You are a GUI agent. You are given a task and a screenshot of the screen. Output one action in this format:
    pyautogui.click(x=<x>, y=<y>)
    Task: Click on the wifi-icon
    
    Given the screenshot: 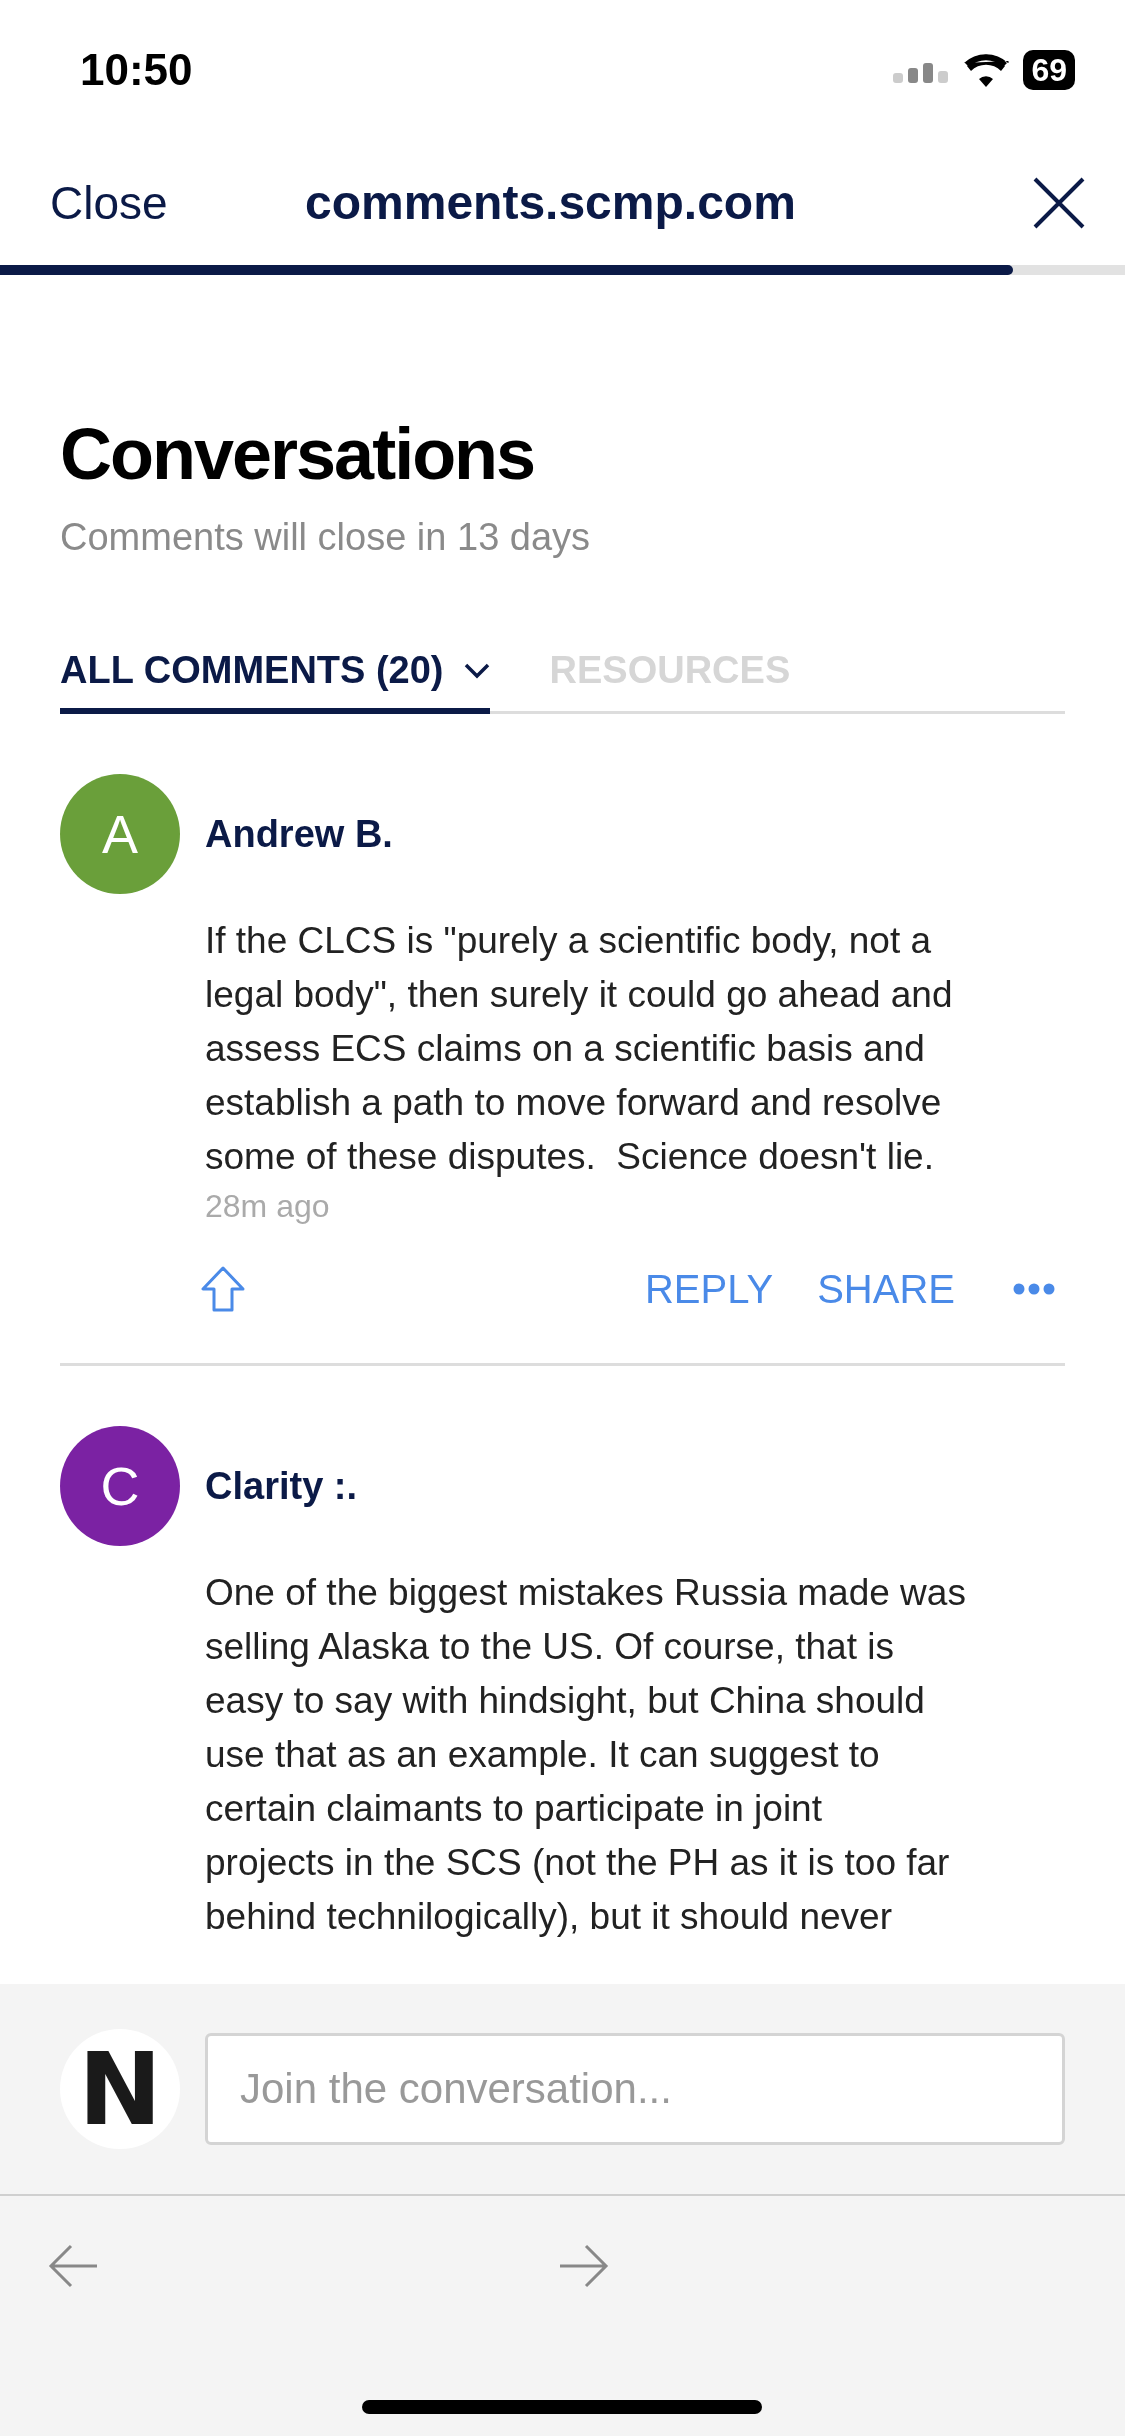 What is the action you would take?
    pyautogui.click(x=986, y=70)
    